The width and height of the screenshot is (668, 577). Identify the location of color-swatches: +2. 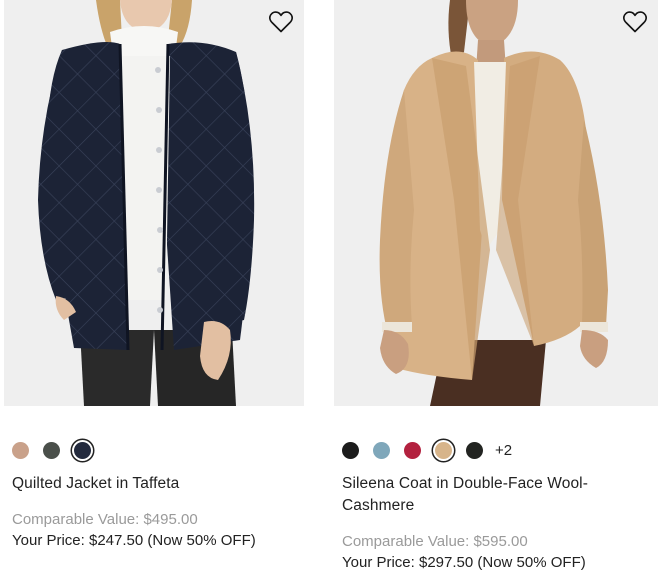
(427, 450).